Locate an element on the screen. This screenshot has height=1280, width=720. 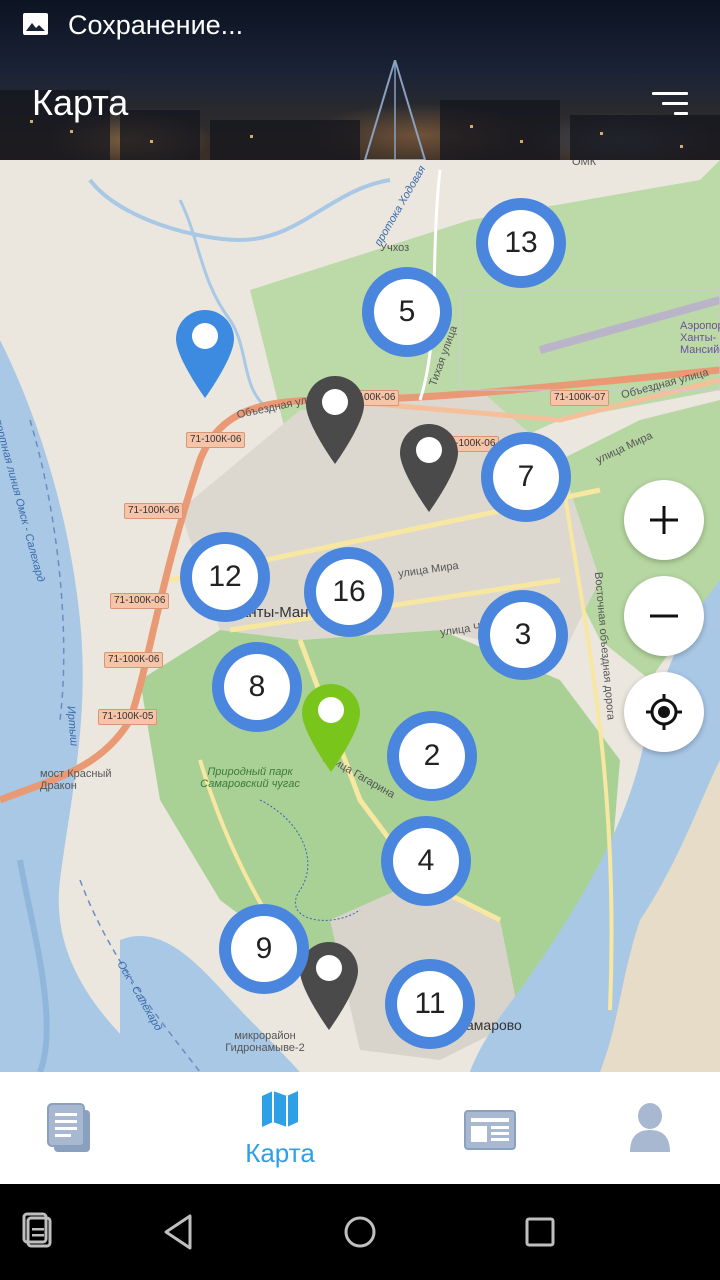
map-cluster: 12 is located at coordinates (225, 577).